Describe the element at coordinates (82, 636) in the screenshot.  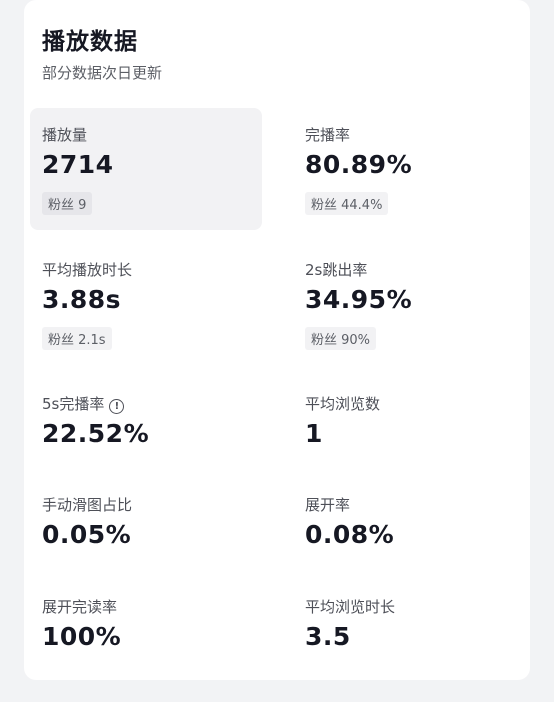
I see `metric-value: 100%` at that location.